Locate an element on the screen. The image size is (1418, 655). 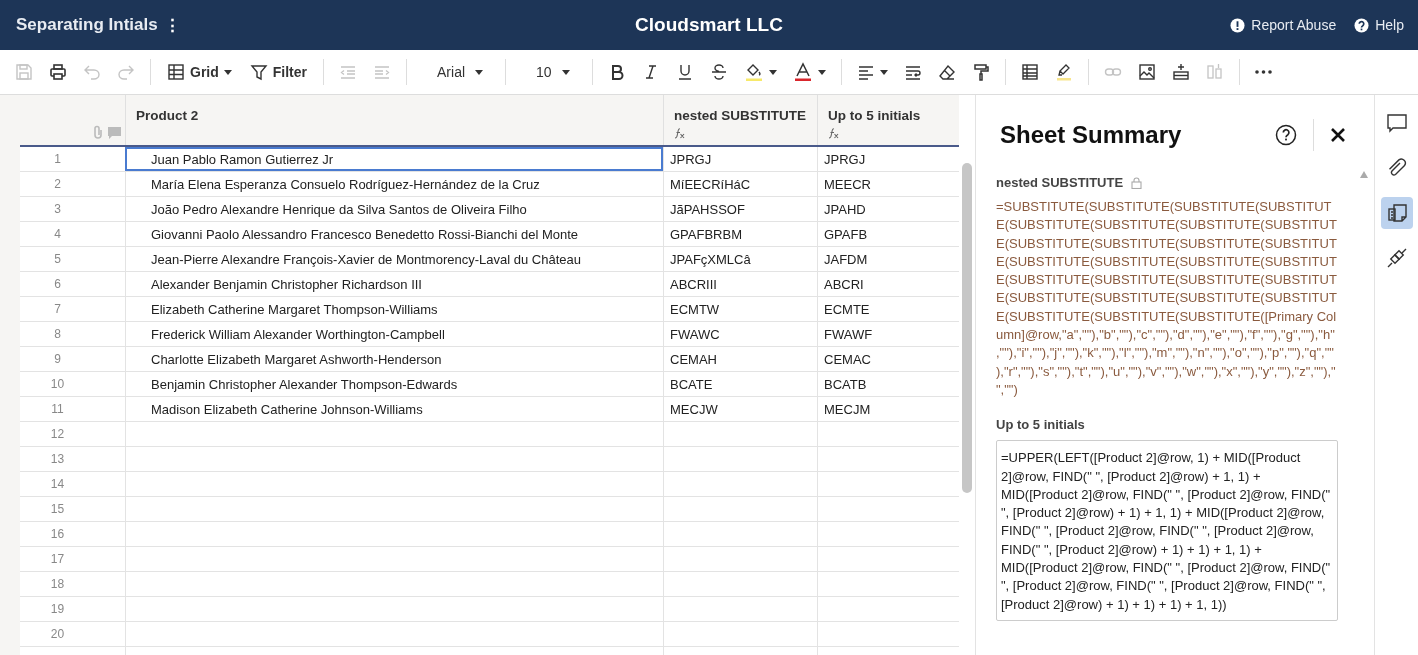
table-cell: JPAHD is located at coordinates (888, 209).